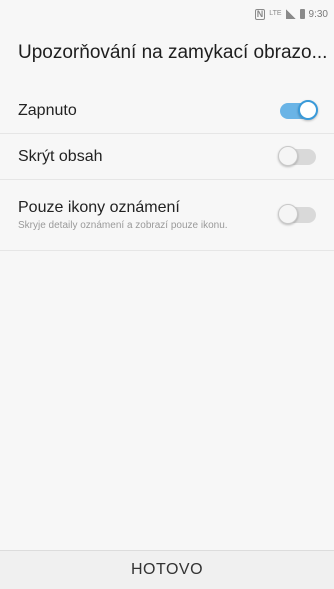  I want to click on network-type-label: LTE, so click(275, 13).